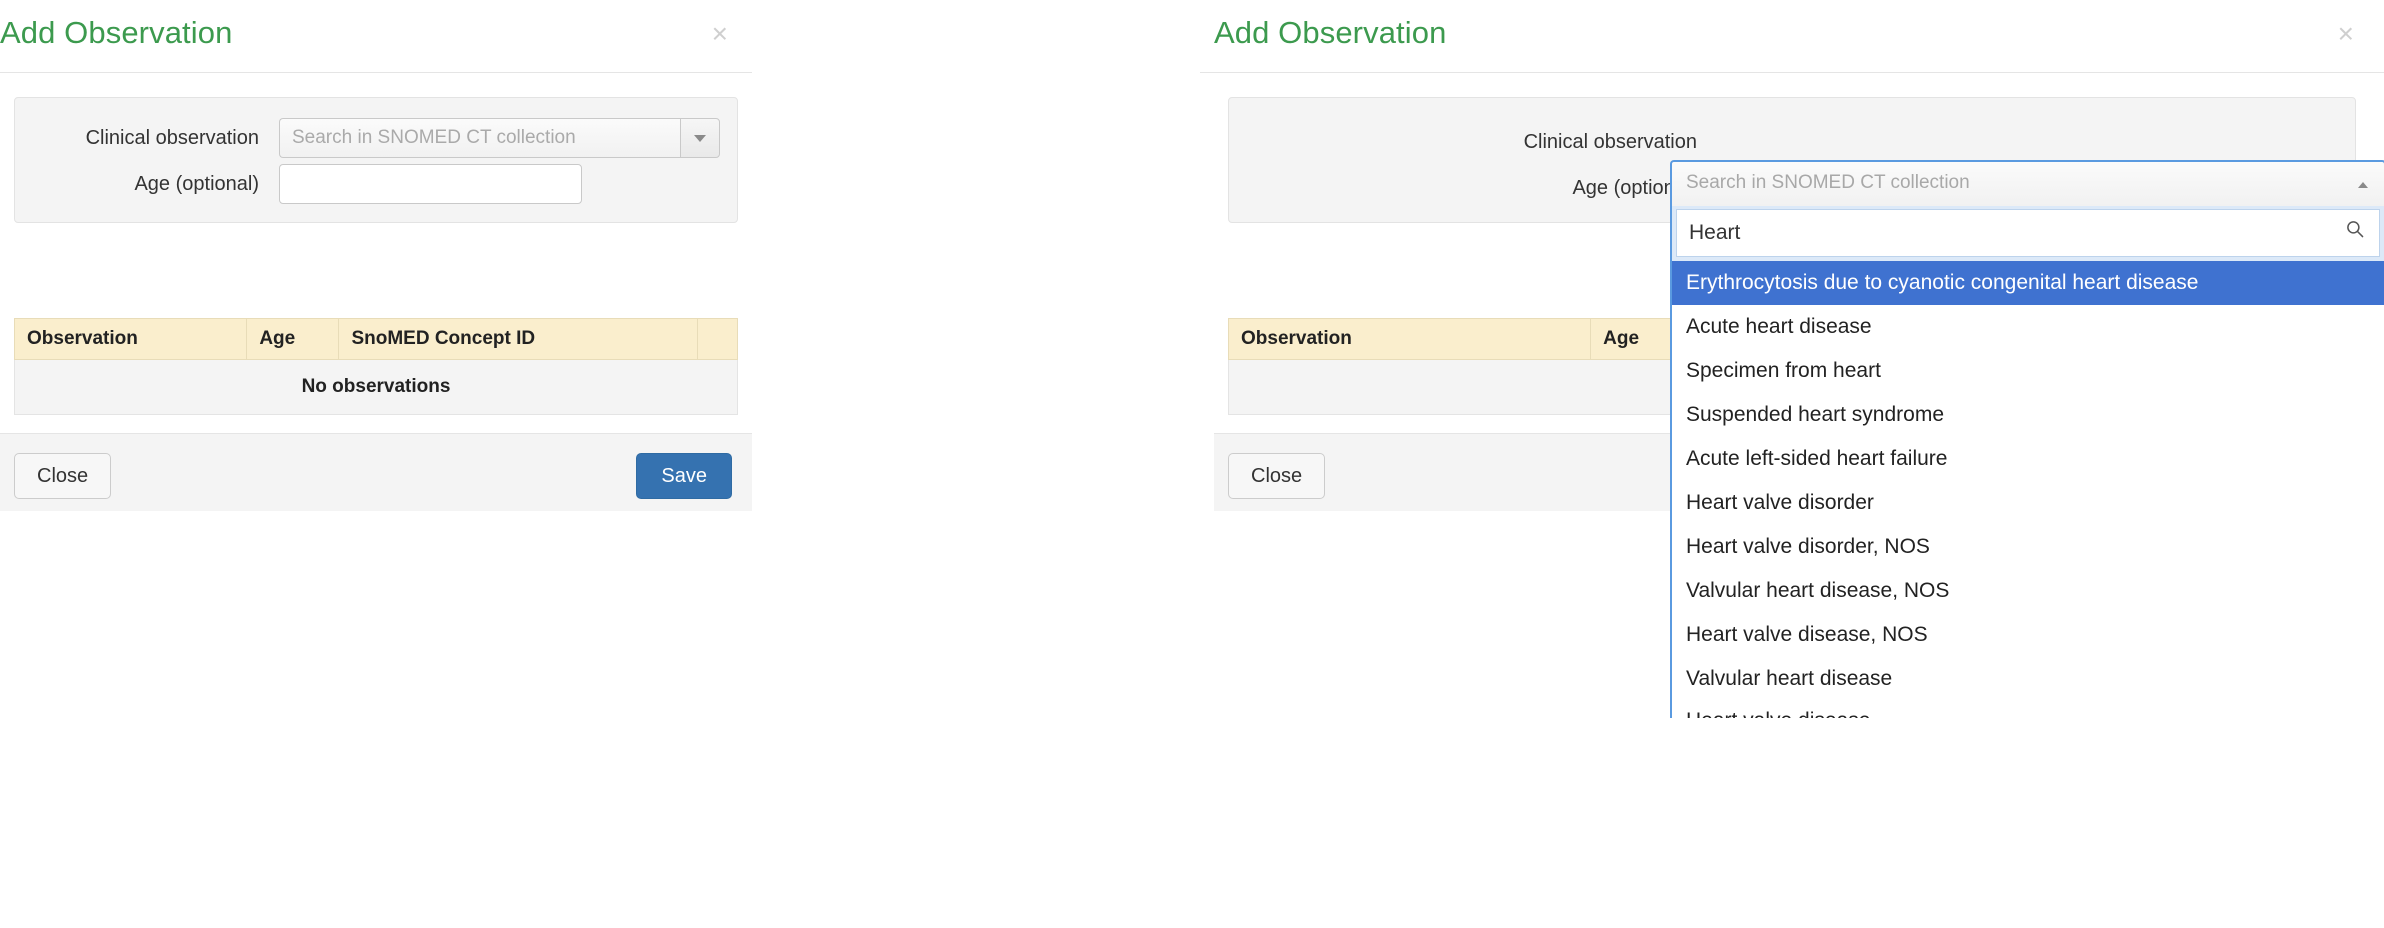 The image size is (2384, 928). Describe the element at coordinates (430, 184) in the screenshot. I see `age-input` at that location.